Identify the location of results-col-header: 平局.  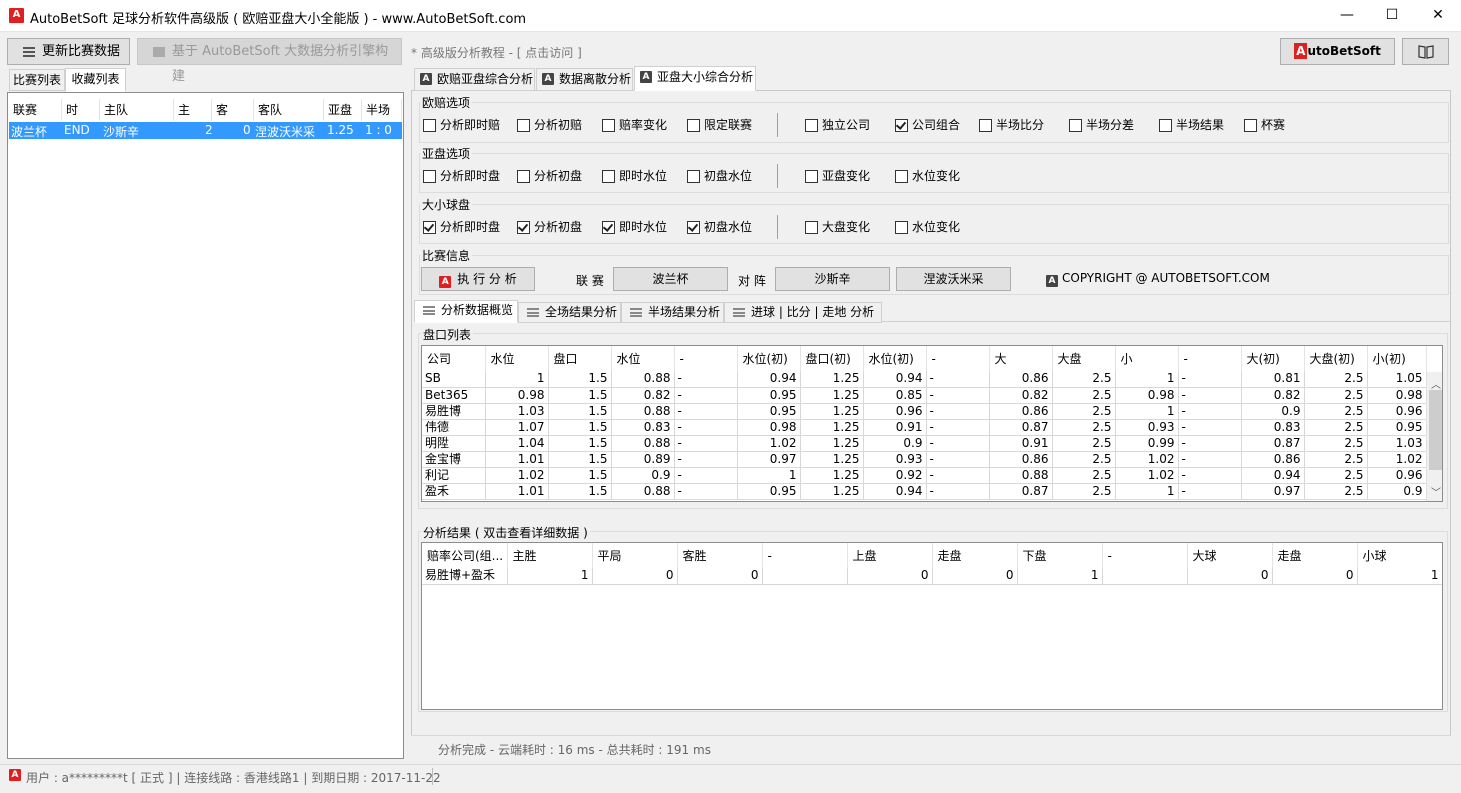
(635, 555).